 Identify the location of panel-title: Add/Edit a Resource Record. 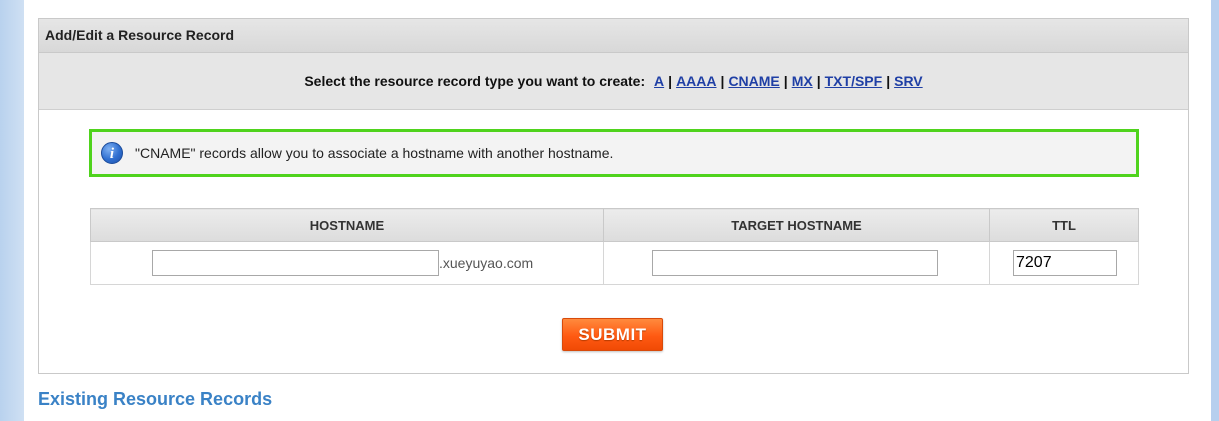
(613, 36).